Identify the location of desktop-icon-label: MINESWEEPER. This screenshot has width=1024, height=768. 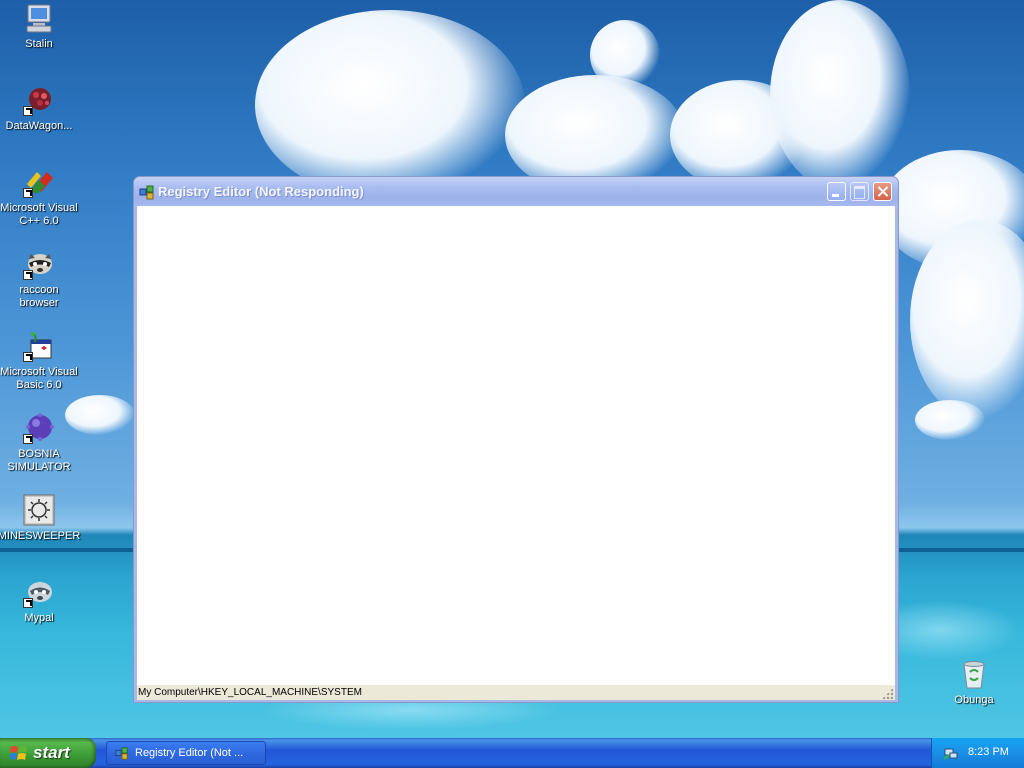
(40, 536).